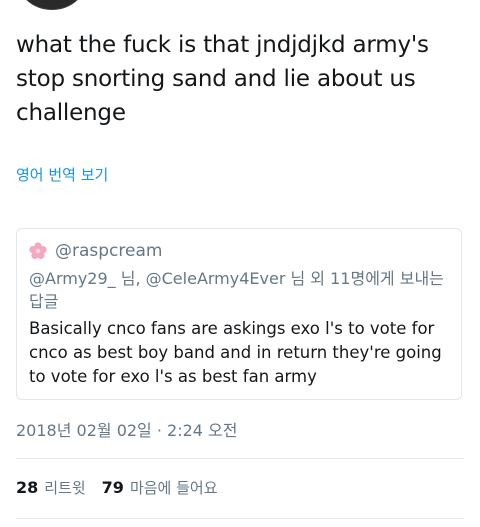  What do you see at coordinates (108, 251) in the screenshot?
I see `quoted-tweet-handle: @raspcream` at bounding box center [108, 251].